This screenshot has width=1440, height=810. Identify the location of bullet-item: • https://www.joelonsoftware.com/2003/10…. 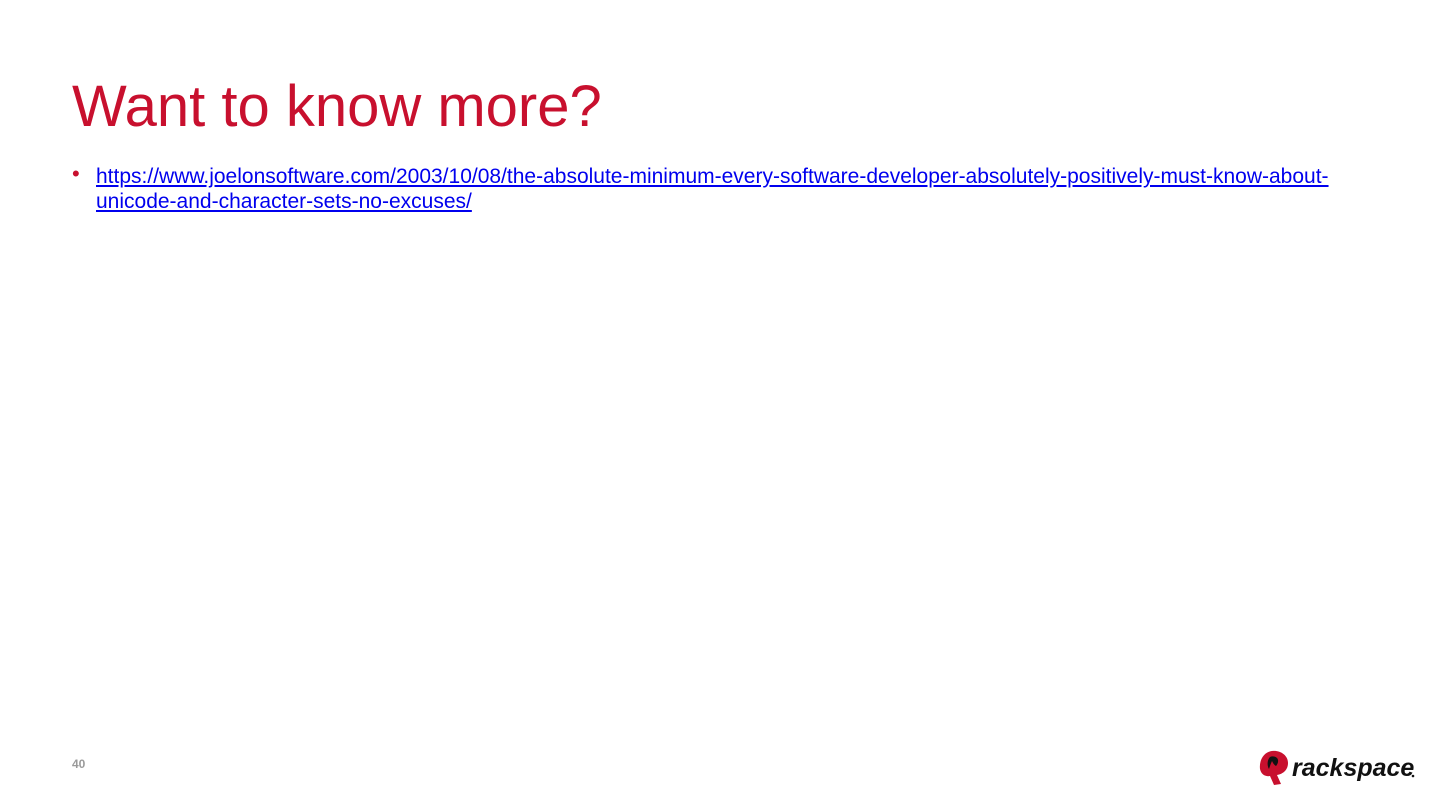
(702, 187).